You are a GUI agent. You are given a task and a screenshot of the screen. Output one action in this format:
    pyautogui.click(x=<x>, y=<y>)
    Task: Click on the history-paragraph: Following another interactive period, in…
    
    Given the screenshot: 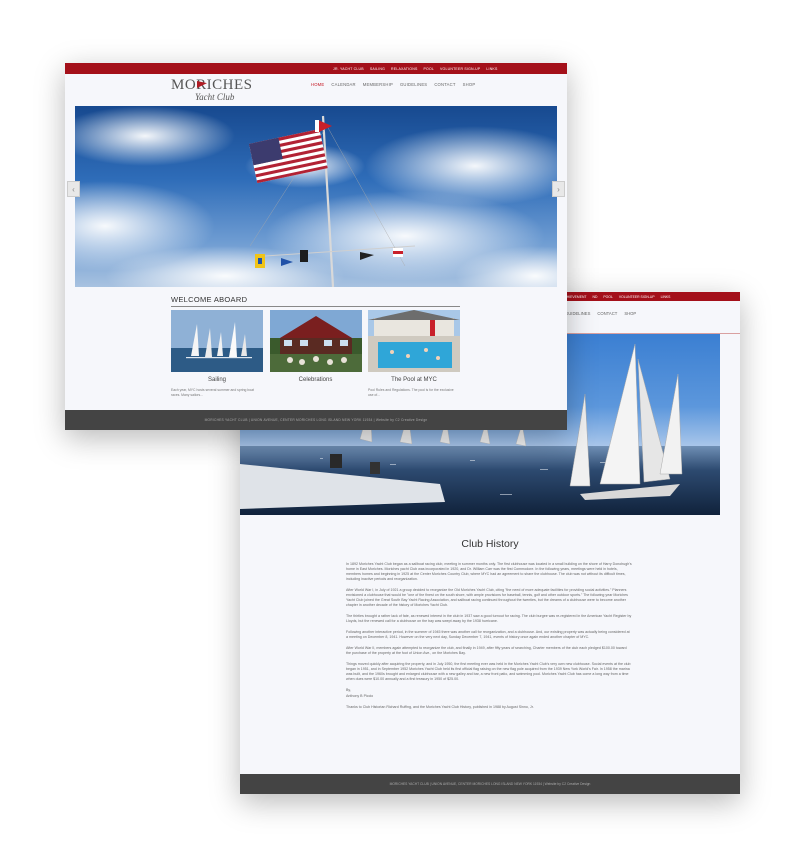 What is the action you would take?
    pyautogui.click(x=488, y=634)
    